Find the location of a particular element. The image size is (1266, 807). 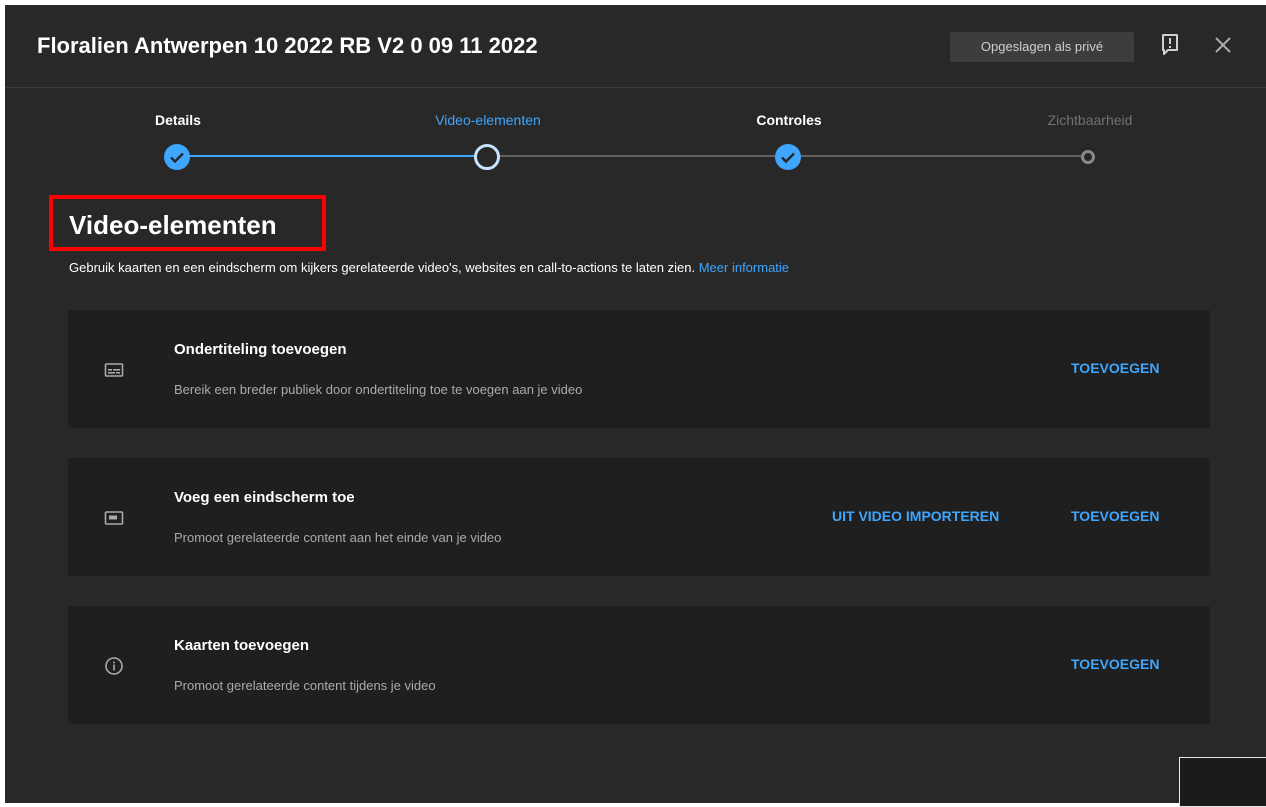

step-label-zichtbaarheid: Zichtbaarheid is located at coordinates (1090, 120).